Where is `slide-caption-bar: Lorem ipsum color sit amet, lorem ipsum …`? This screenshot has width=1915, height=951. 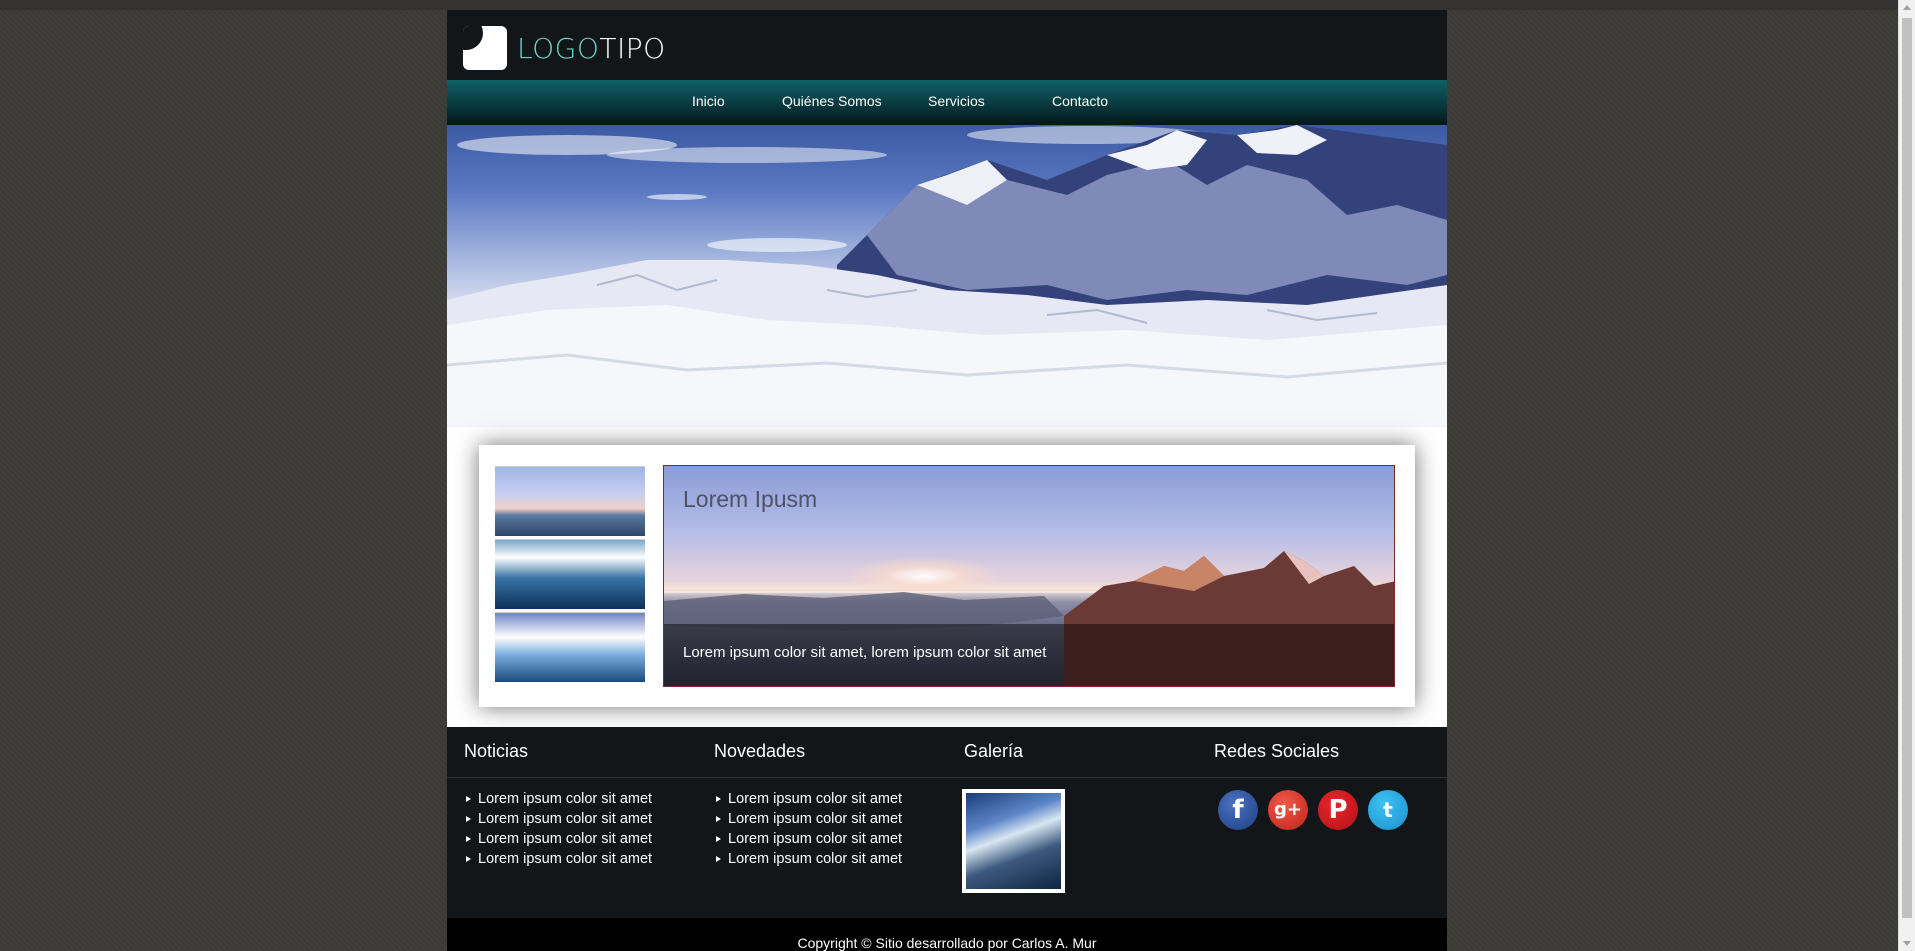
slide-caption-bar: Lorem ipsum color sit amet, lorem ipsum … is located at coordinates (1029, 655).